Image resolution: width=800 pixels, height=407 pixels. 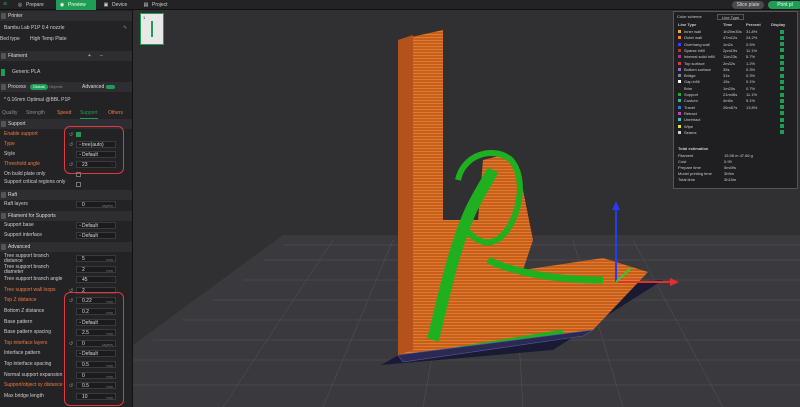 I want to click on bed-type-select: High Temp Plate, so click(x=48, y=39).